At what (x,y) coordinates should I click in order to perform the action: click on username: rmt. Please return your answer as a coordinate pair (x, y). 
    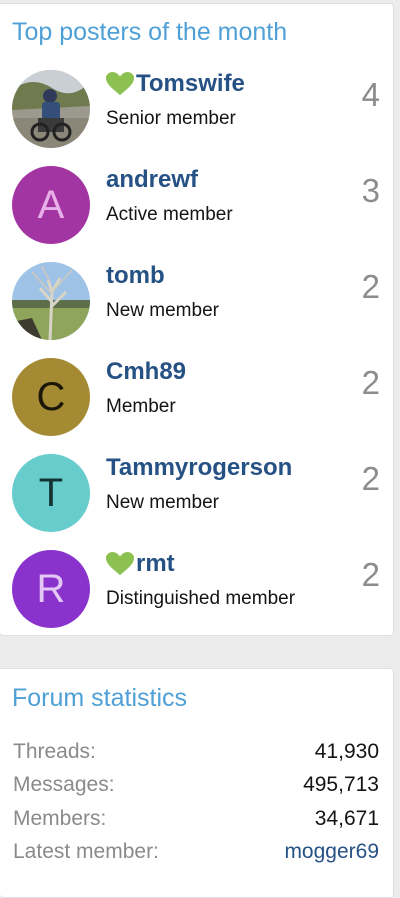
    Looking at the image, I should click on (140, 564).